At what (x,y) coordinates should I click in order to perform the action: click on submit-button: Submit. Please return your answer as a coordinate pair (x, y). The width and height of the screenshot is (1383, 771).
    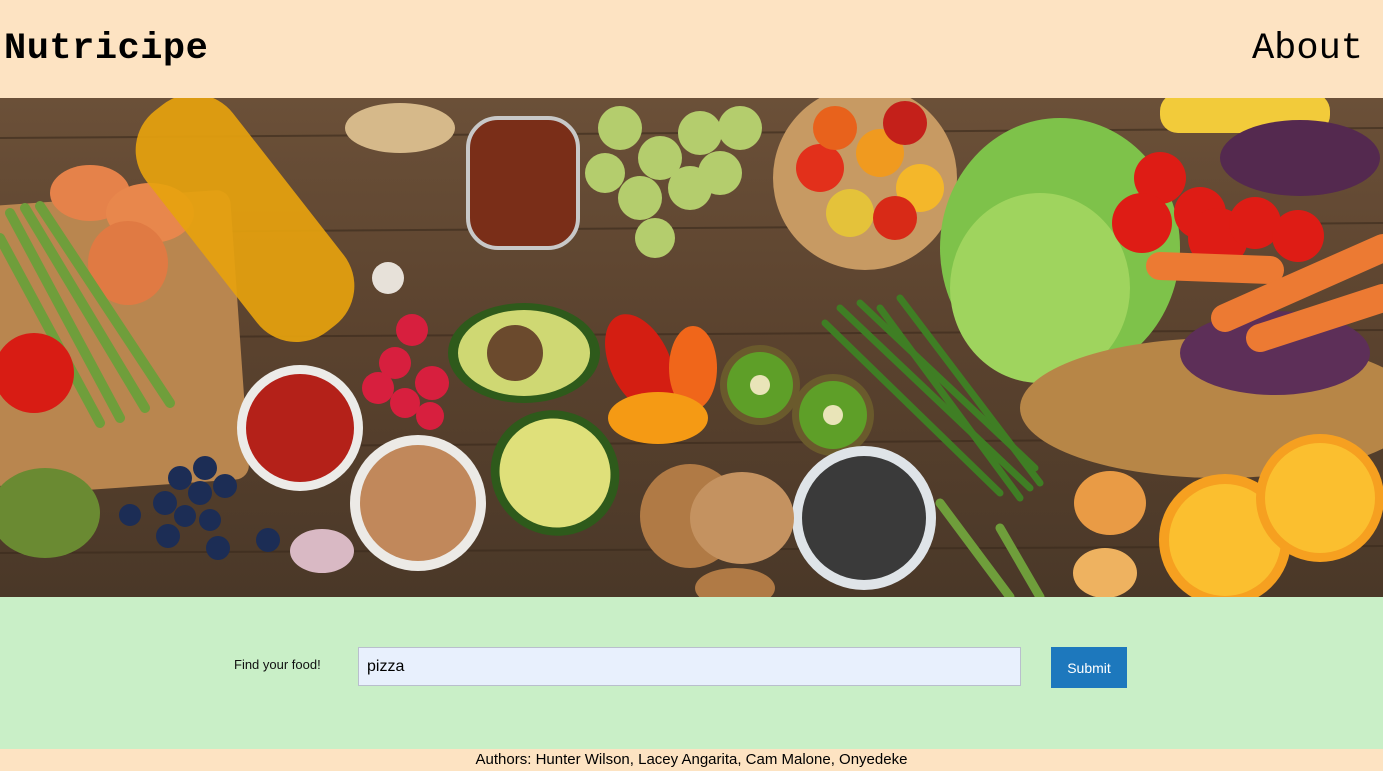
    Looking at the image, I should click on (1089, 667).